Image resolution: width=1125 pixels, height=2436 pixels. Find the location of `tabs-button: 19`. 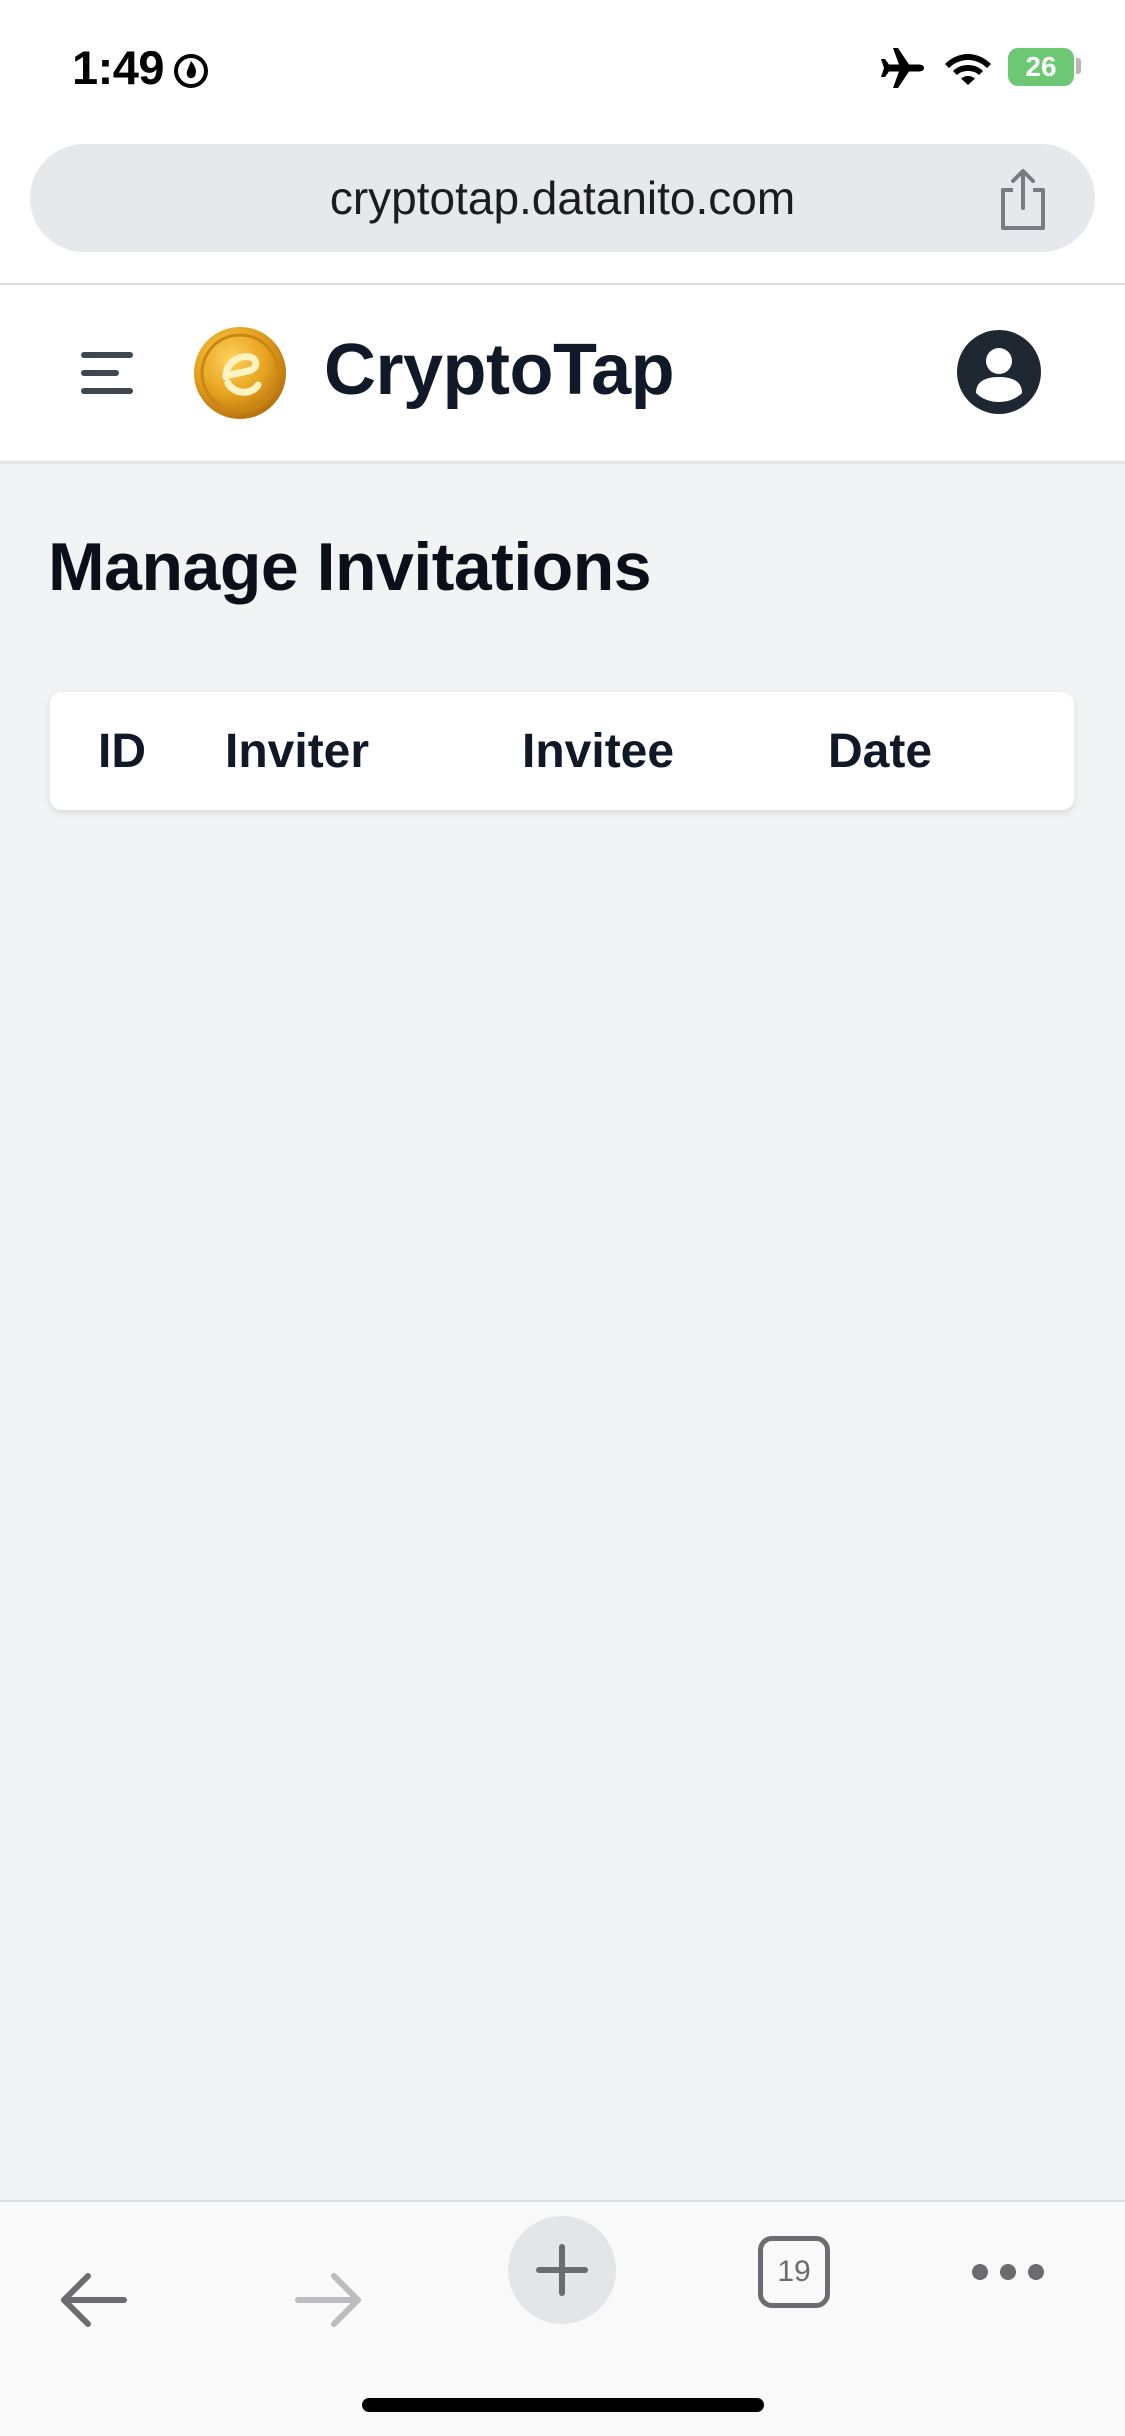

tabs-button: 19 is located at coordinates (794, 2272).